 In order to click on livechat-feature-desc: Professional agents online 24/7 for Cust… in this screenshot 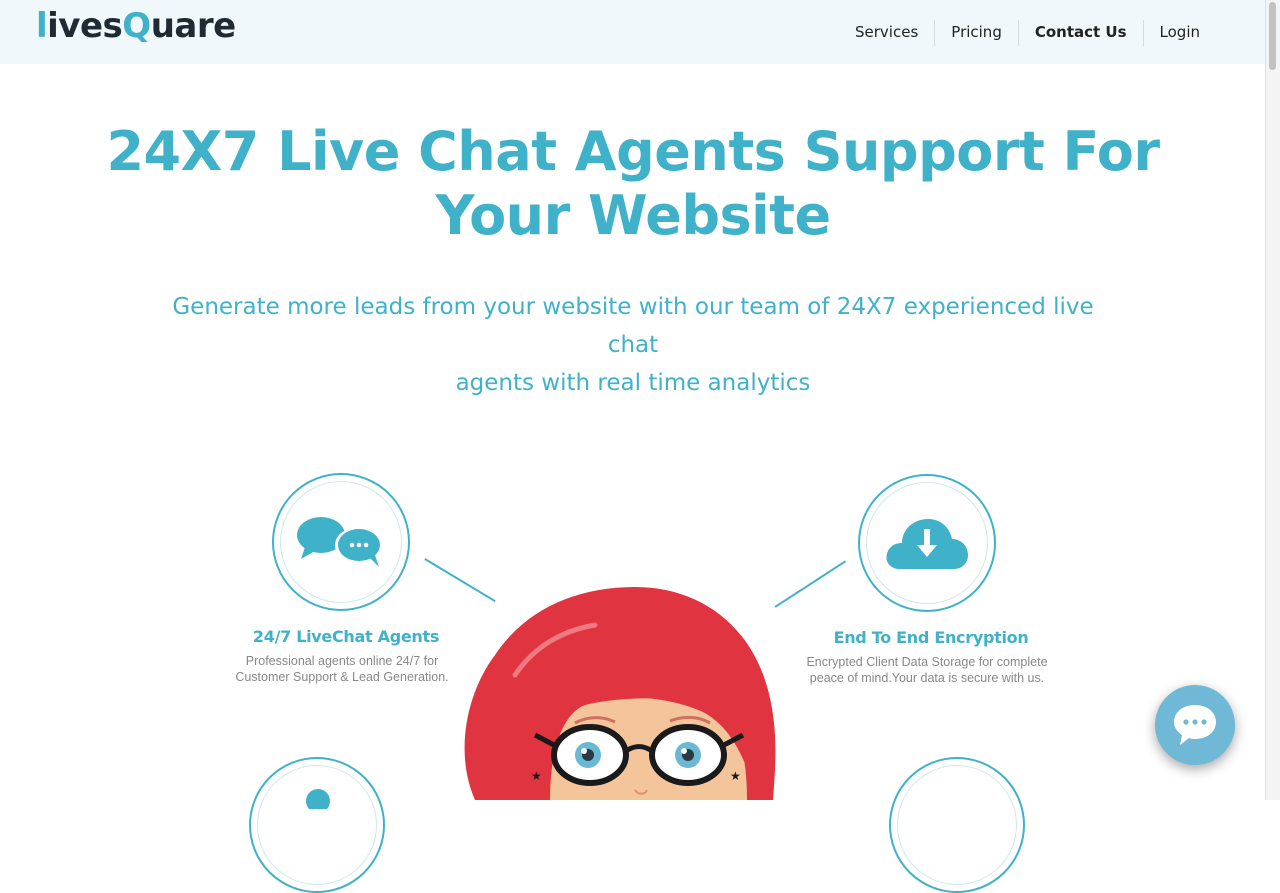, I will do `click(342, 669)`.